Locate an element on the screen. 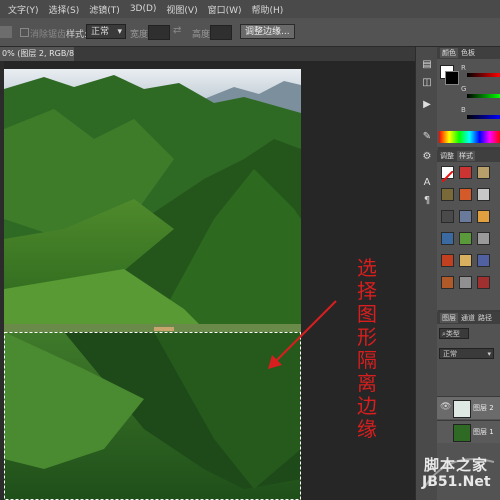 The image size is (500, 500). layer-kind-value: 类型 is located at coordinates (452, 334).